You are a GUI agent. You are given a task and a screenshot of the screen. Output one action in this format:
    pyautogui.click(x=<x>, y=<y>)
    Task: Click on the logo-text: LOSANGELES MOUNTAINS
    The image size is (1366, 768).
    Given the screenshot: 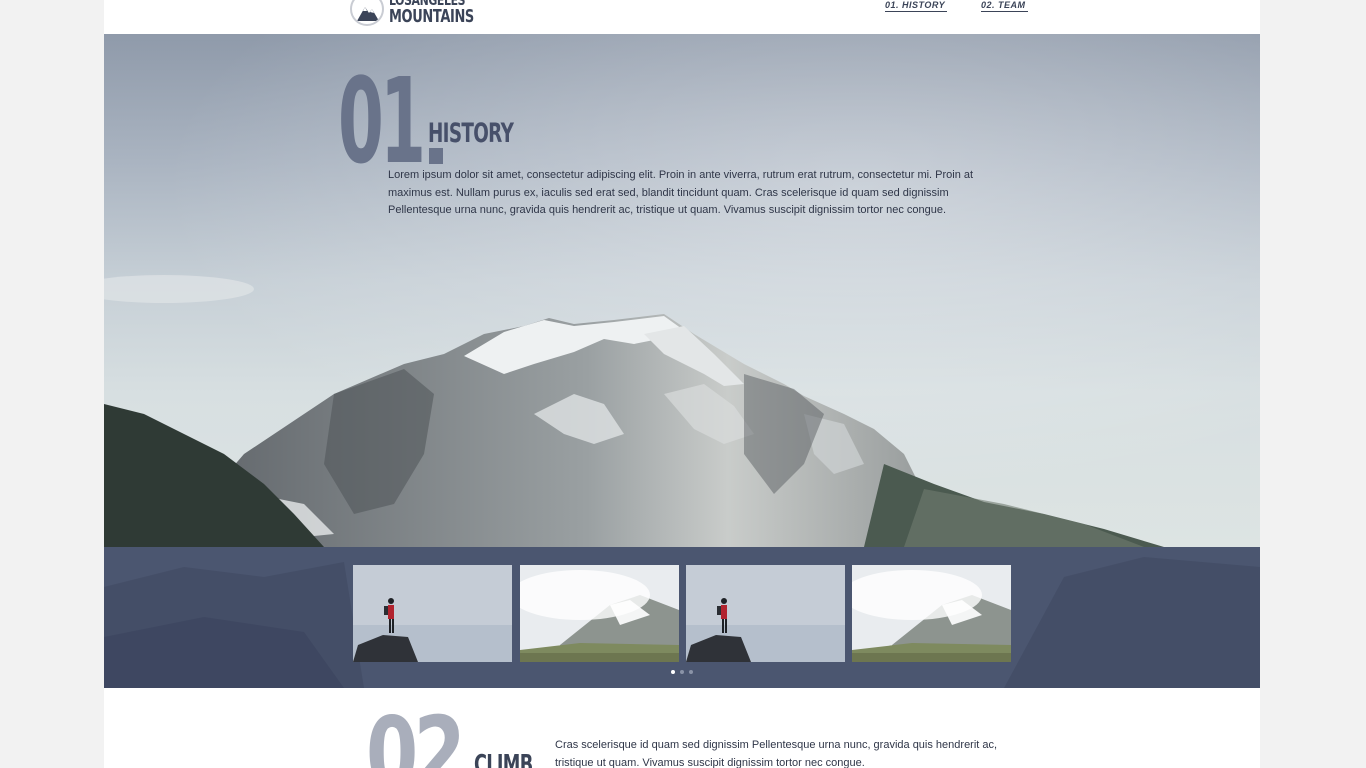 What is the action you would take?
    pyautogui.click(x=448, y=13)
    